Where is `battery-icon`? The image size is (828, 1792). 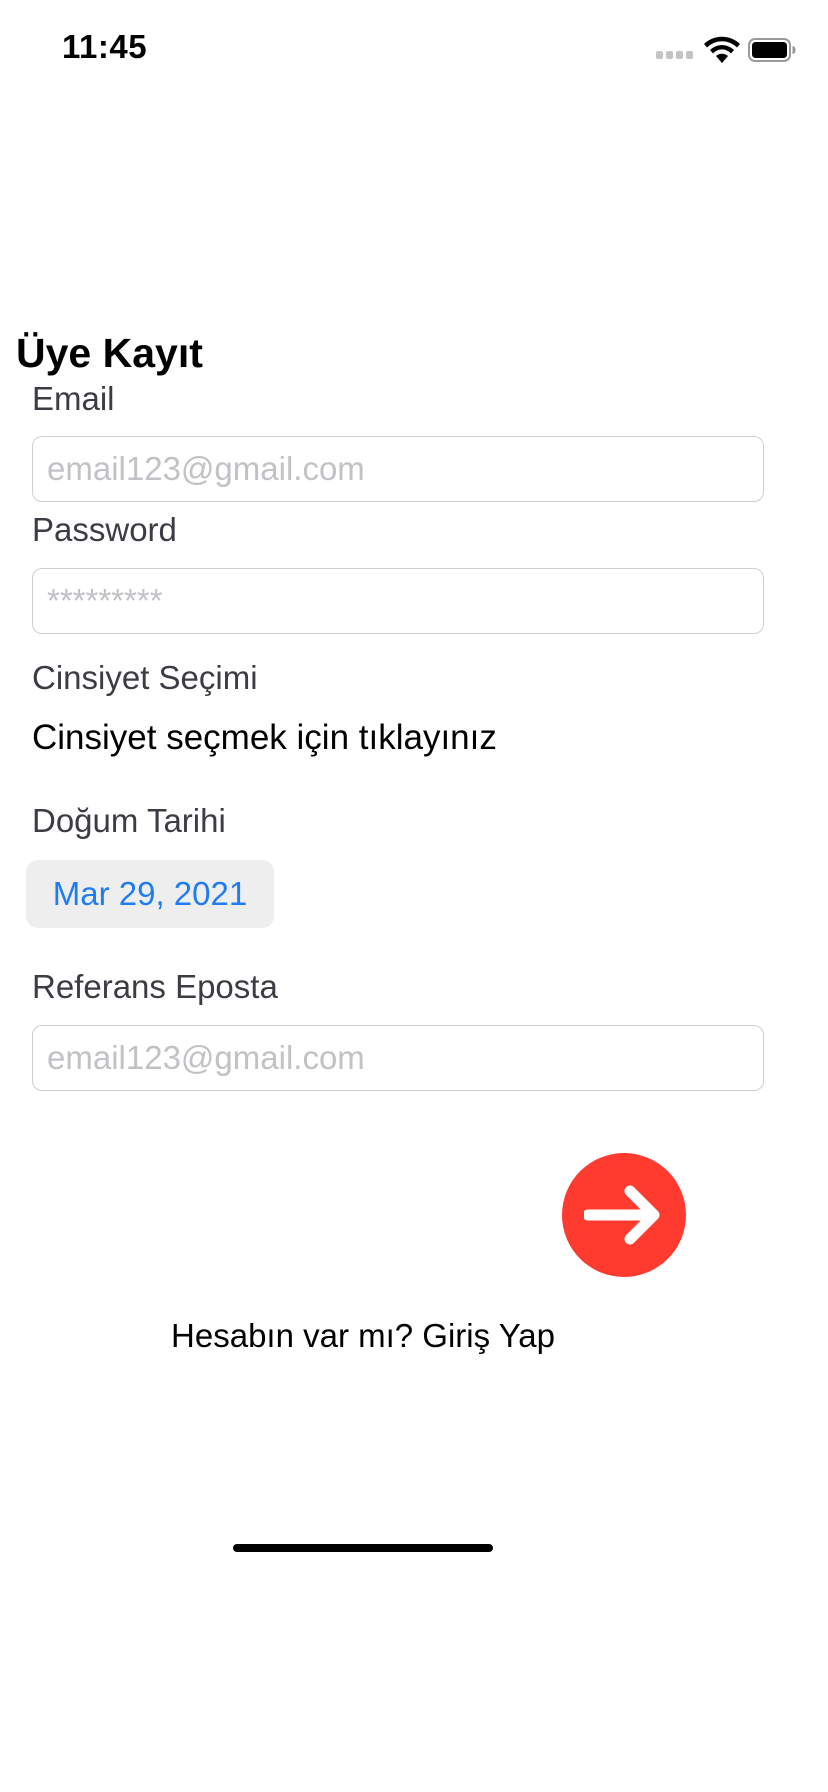
battery-icon is located at coordinates (772, 50).